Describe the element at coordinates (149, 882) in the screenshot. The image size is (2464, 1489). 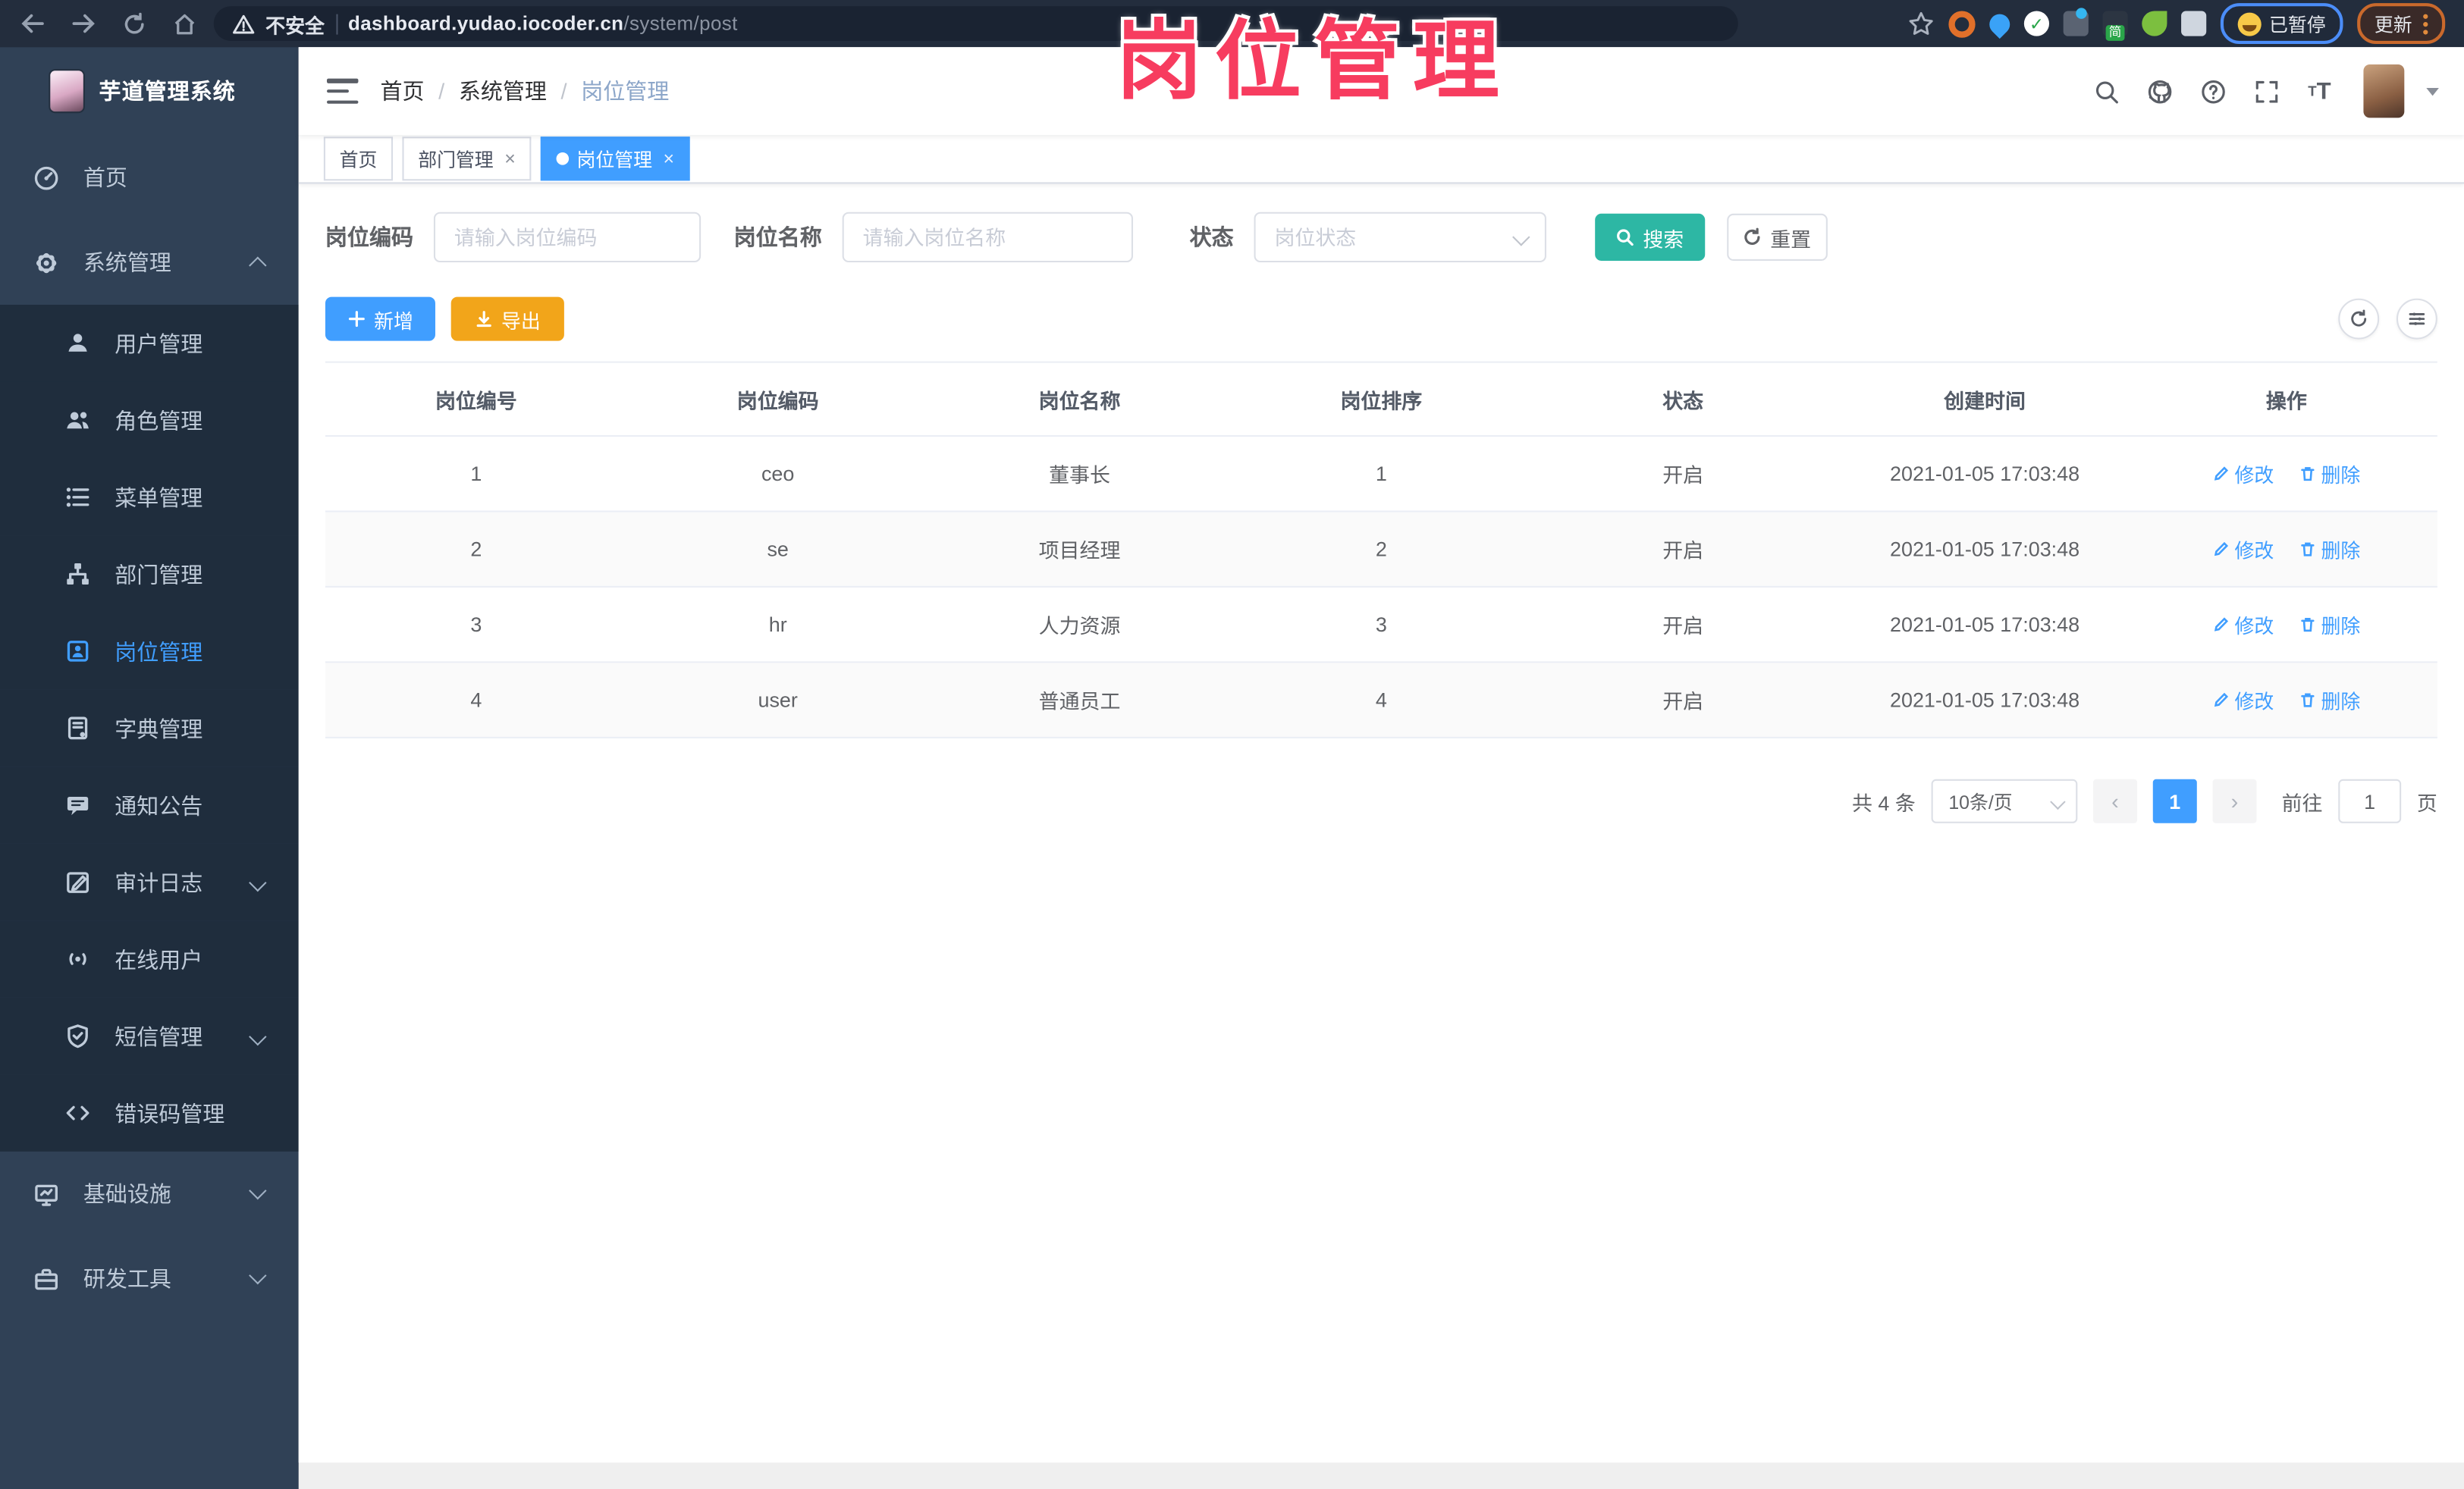
I see `sidebar-item-audit-log: 审计日志` at that location.